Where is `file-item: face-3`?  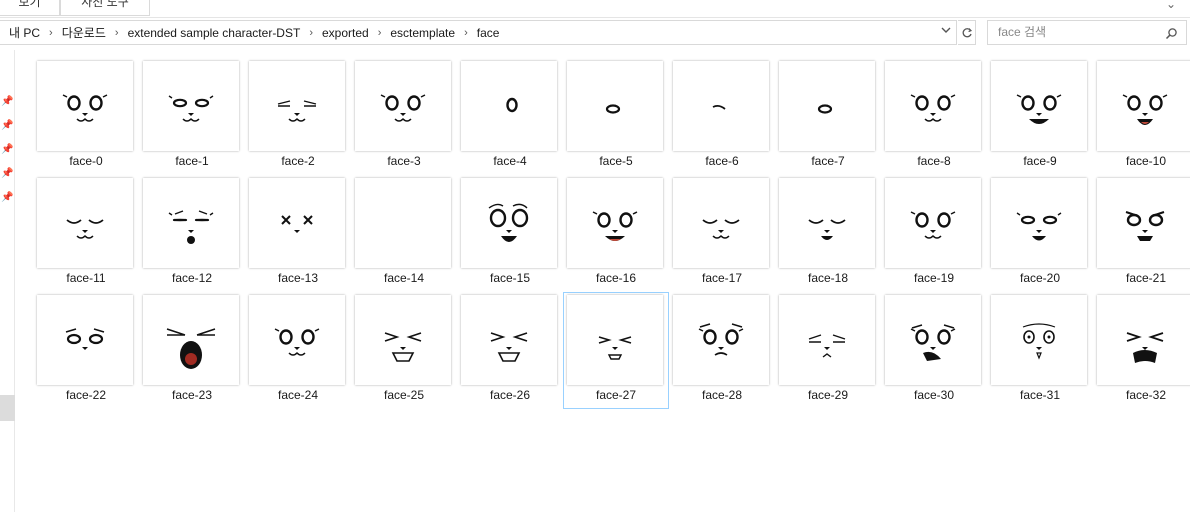 file-item: face-3 is located at coordinates (404, 116).